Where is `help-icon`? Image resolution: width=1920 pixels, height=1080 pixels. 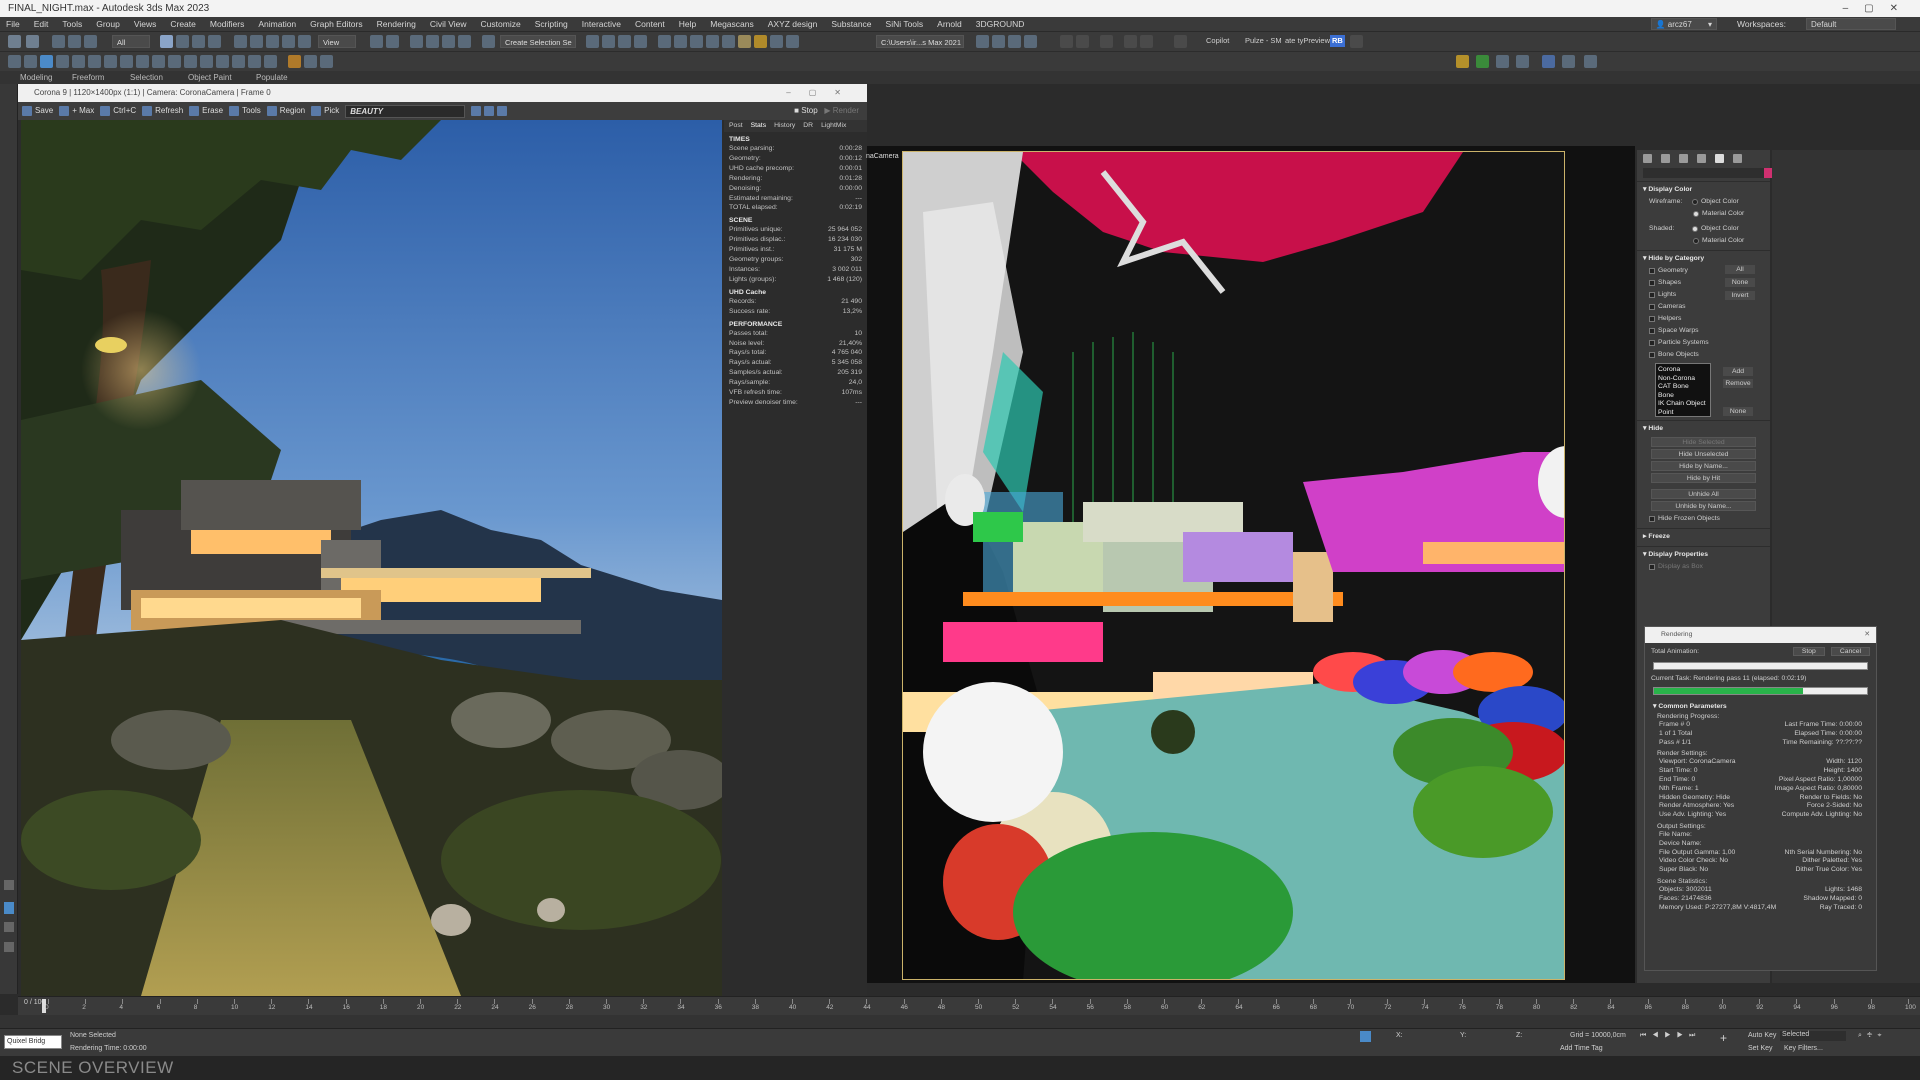 help-icon is located at coordinates (326, 61).